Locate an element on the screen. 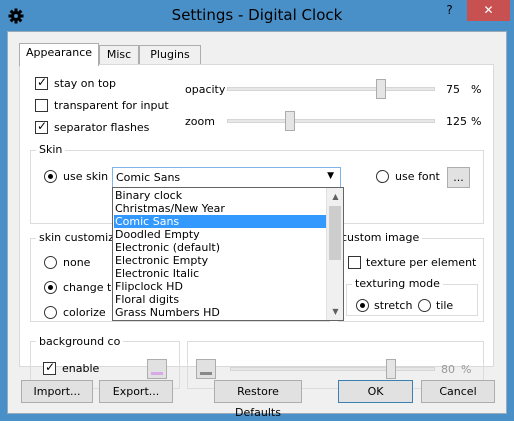 The image size is (514, 423). use-skin-radio is located at coordinates (50, 176).